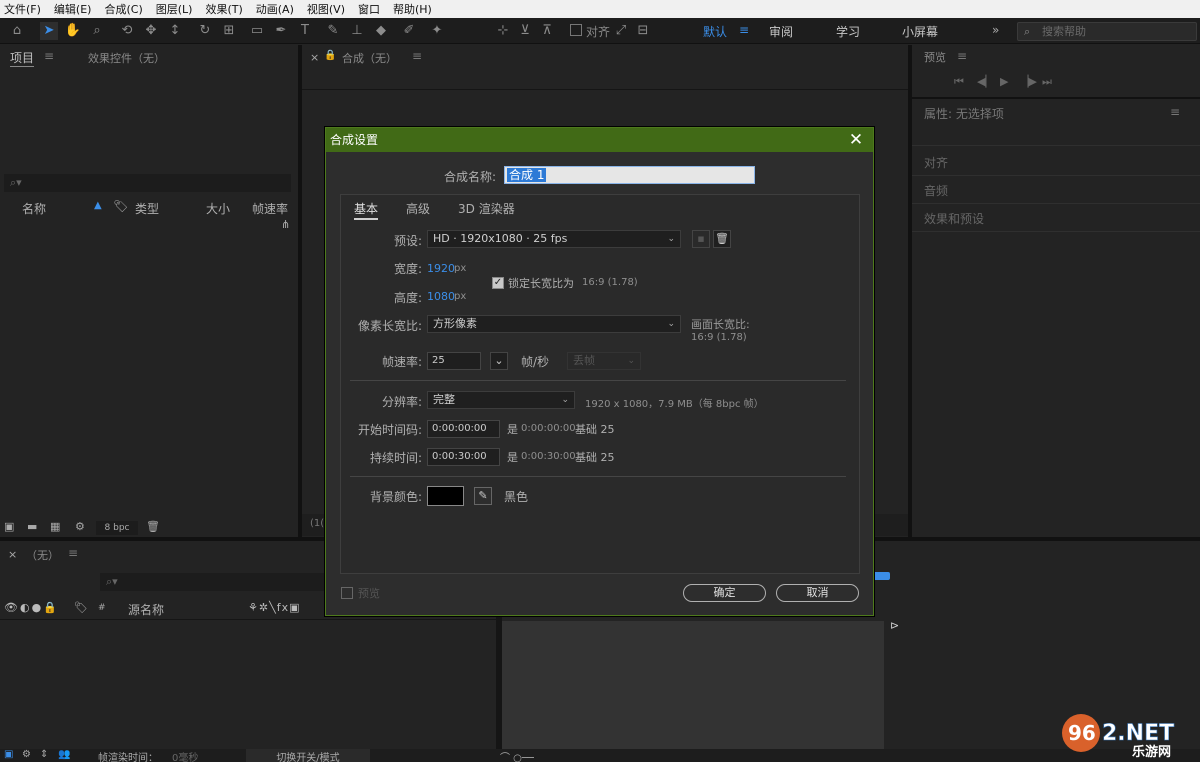  Describe the element at coordinates (317, 523) in the screenshot. I see `zoom-dropdown: (1(` at that location.